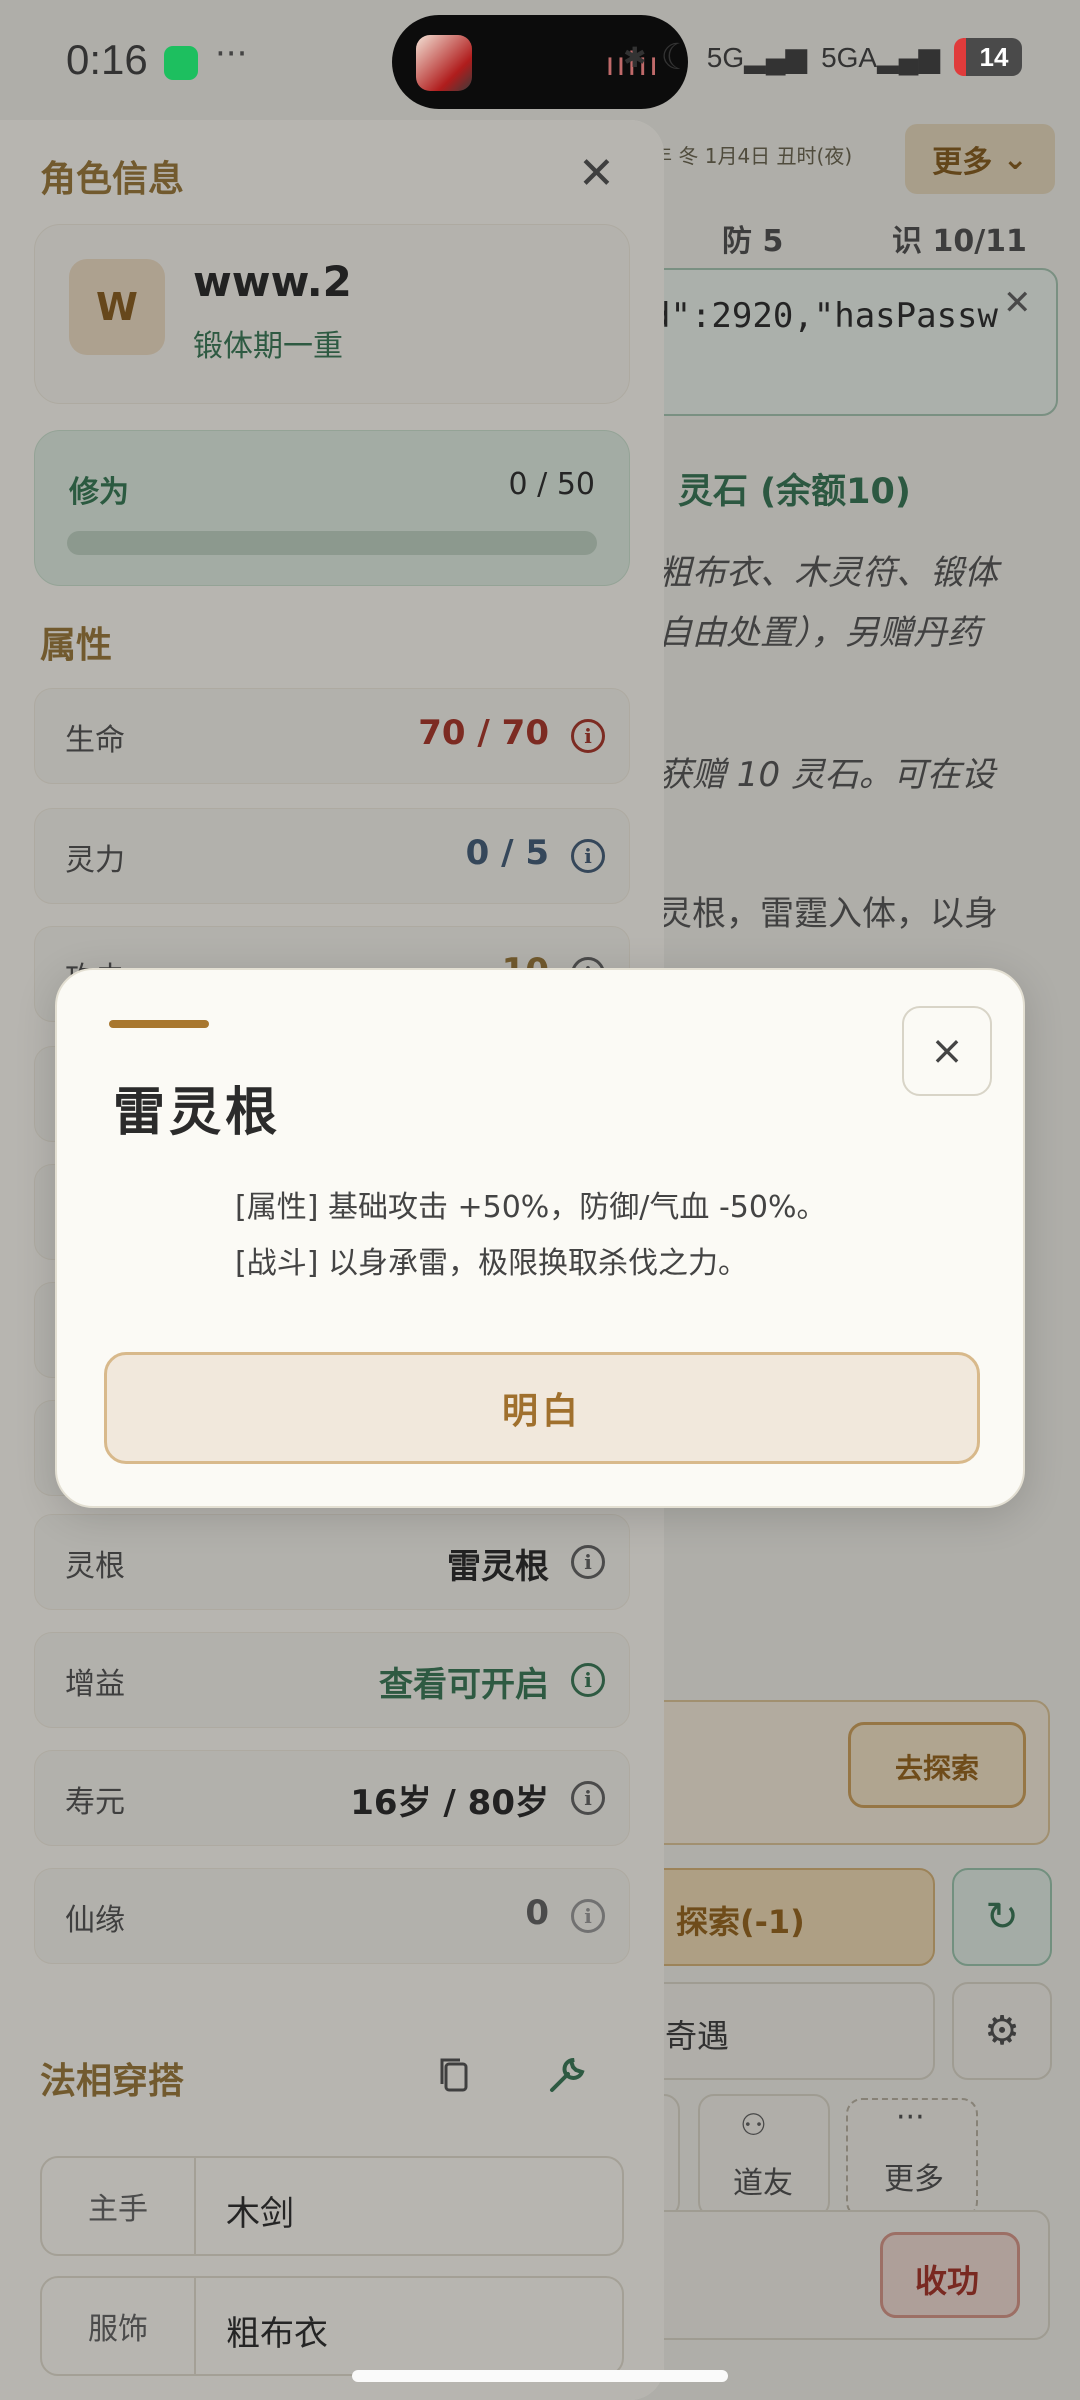 Image resolution: width=1080 pixels, height=2400 pixels. I want to click on close-icon: ✕, so click(596, 173).